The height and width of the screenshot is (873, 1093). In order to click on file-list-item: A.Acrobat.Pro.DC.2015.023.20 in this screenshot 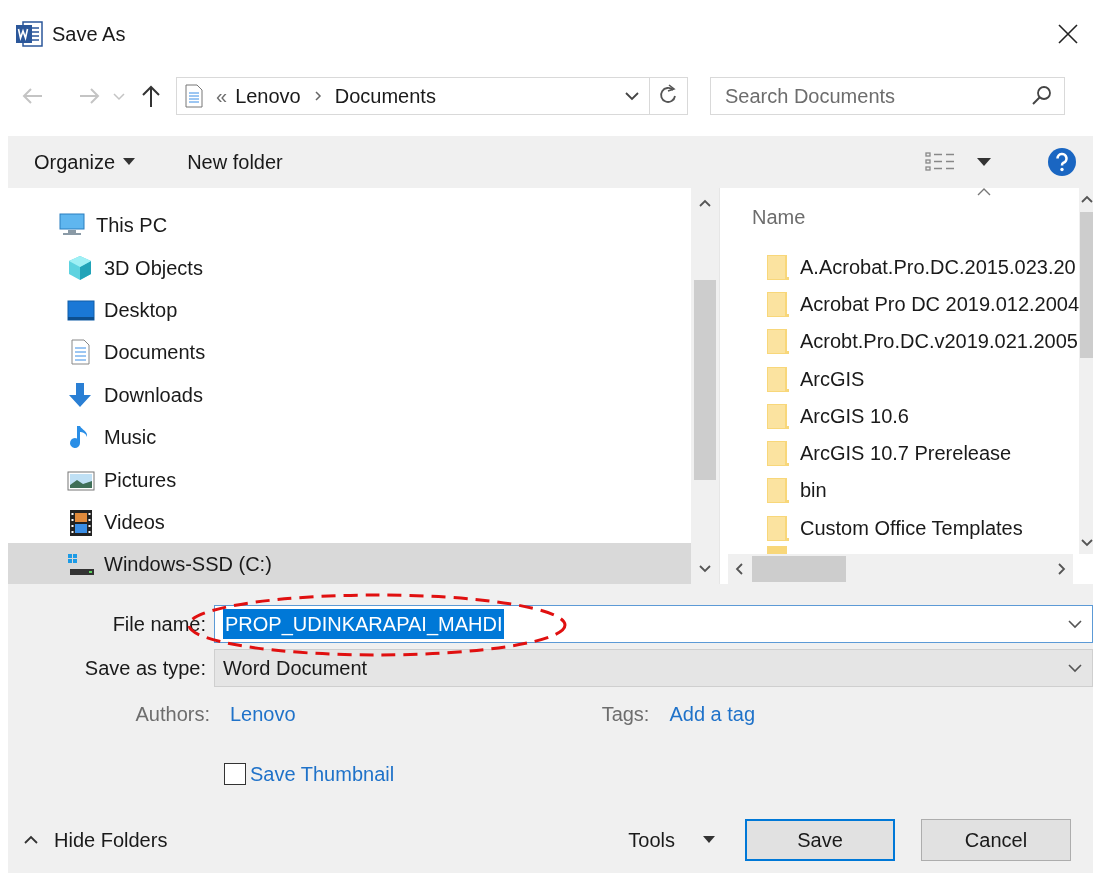, I will do `click(904, 267)`.